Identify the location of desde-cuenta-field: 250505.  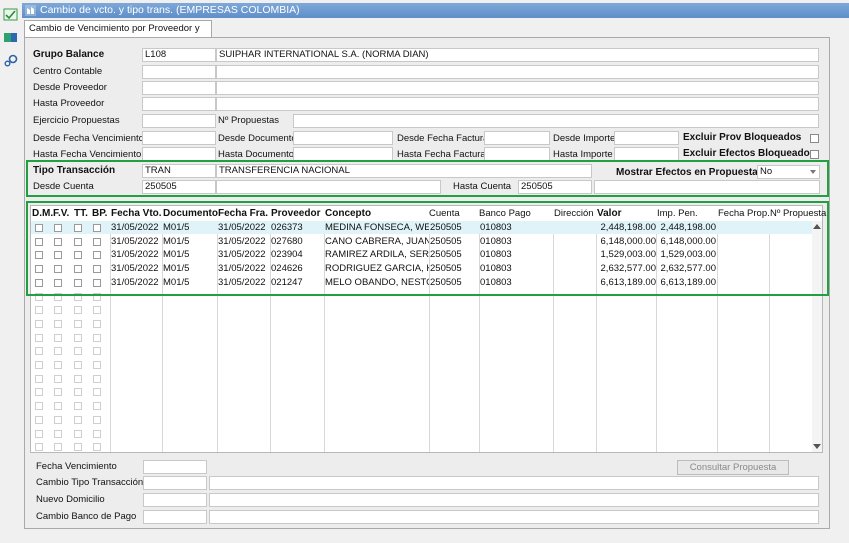
(179, 187).